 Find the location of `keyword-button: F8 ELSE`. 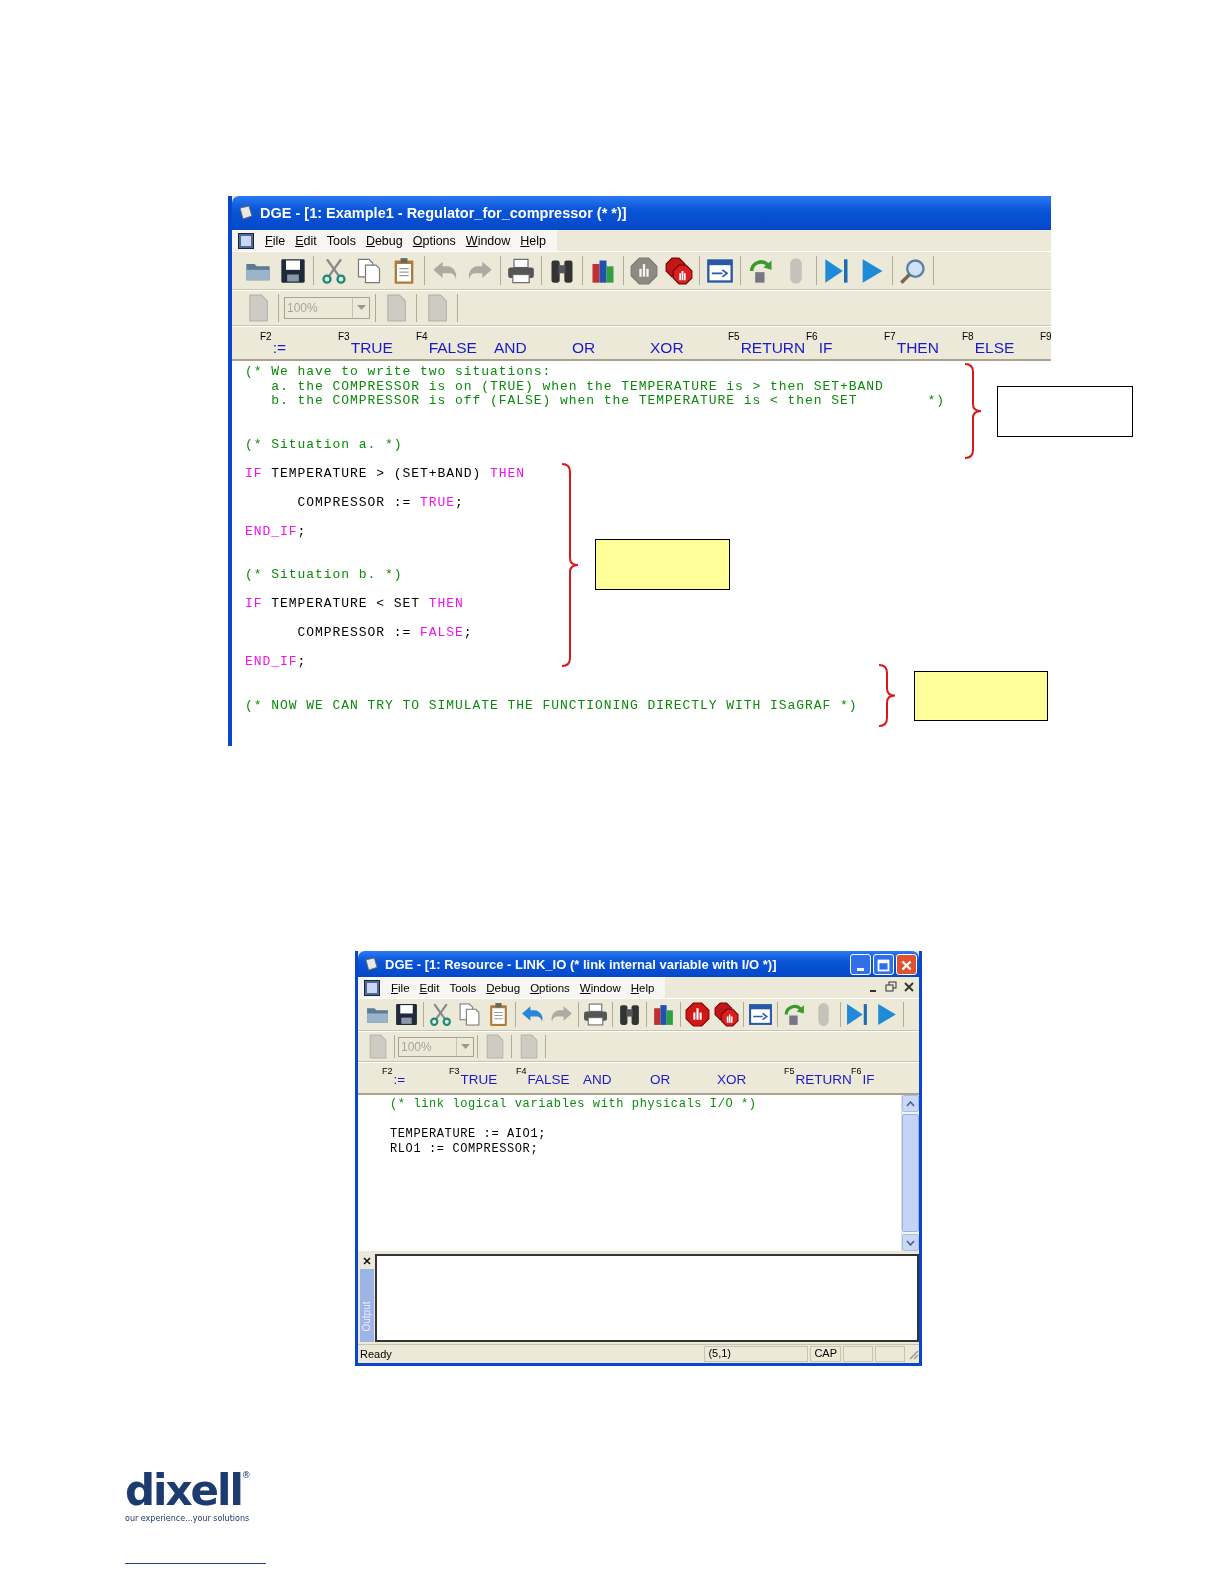

keyword-button: F8 ELSE is located at coordinates (1001, 344).